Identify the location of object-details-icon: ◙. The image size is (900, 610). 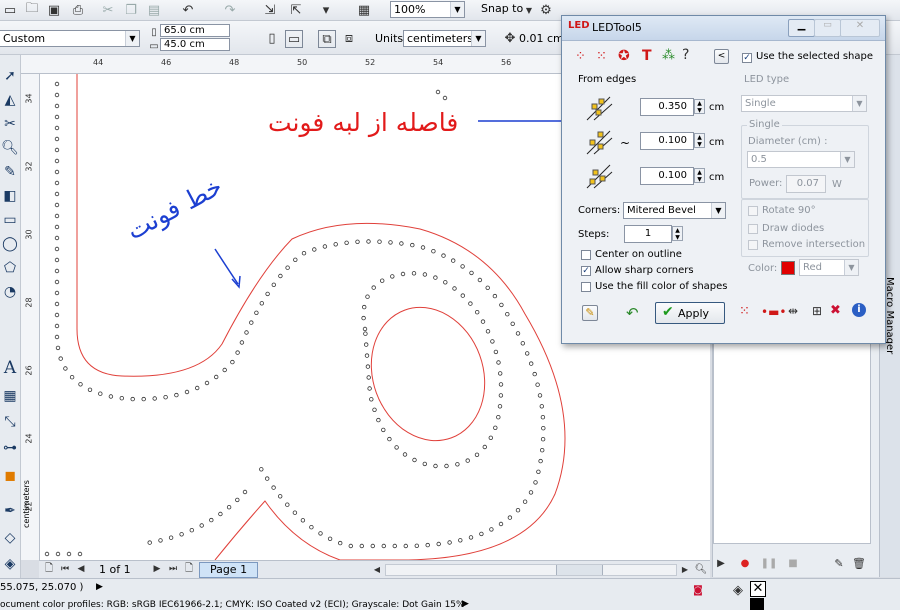
(698, 590).